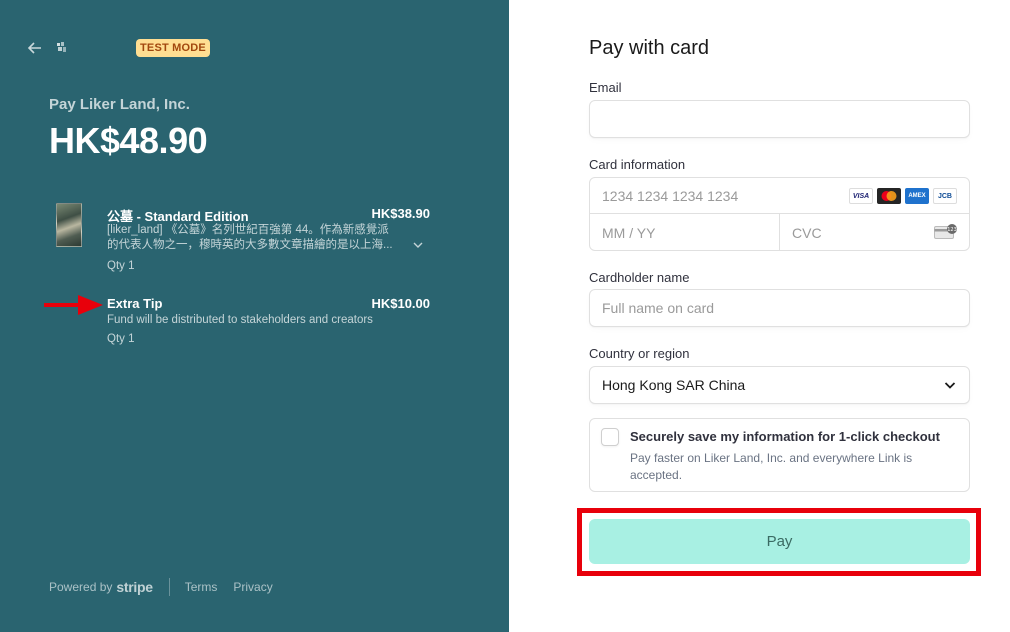  What do you see at coordinates (649, 48) in the screenshot?
I see `form-title: Pay with card` at bounding box center [649, 48].